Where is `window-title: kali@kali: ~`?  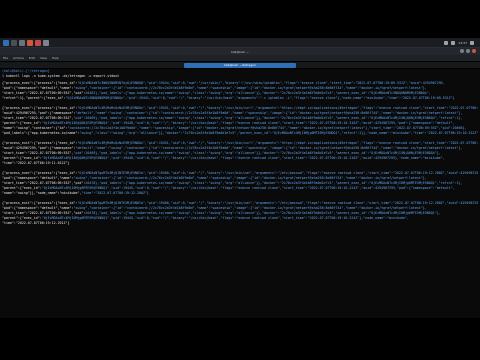 window-title: kali@kali: ~ is located at coordinates (240, 51).